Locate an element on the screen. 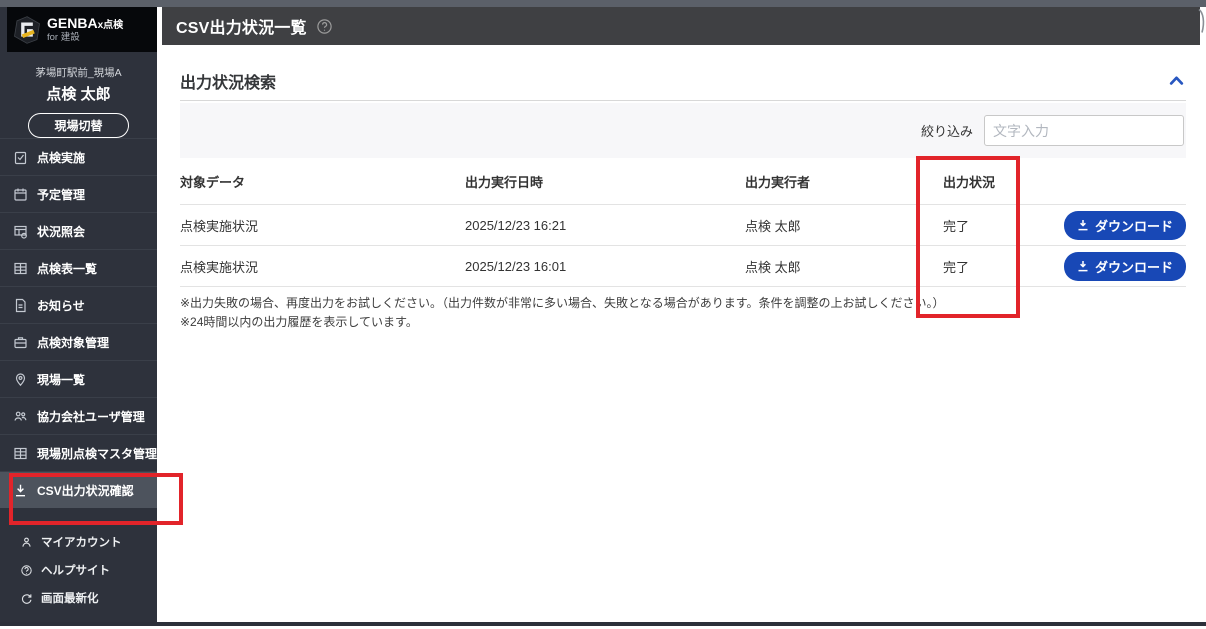 The width and height of the screenshot is (1206, 629). users-icon is located at coordinates (20, 416).